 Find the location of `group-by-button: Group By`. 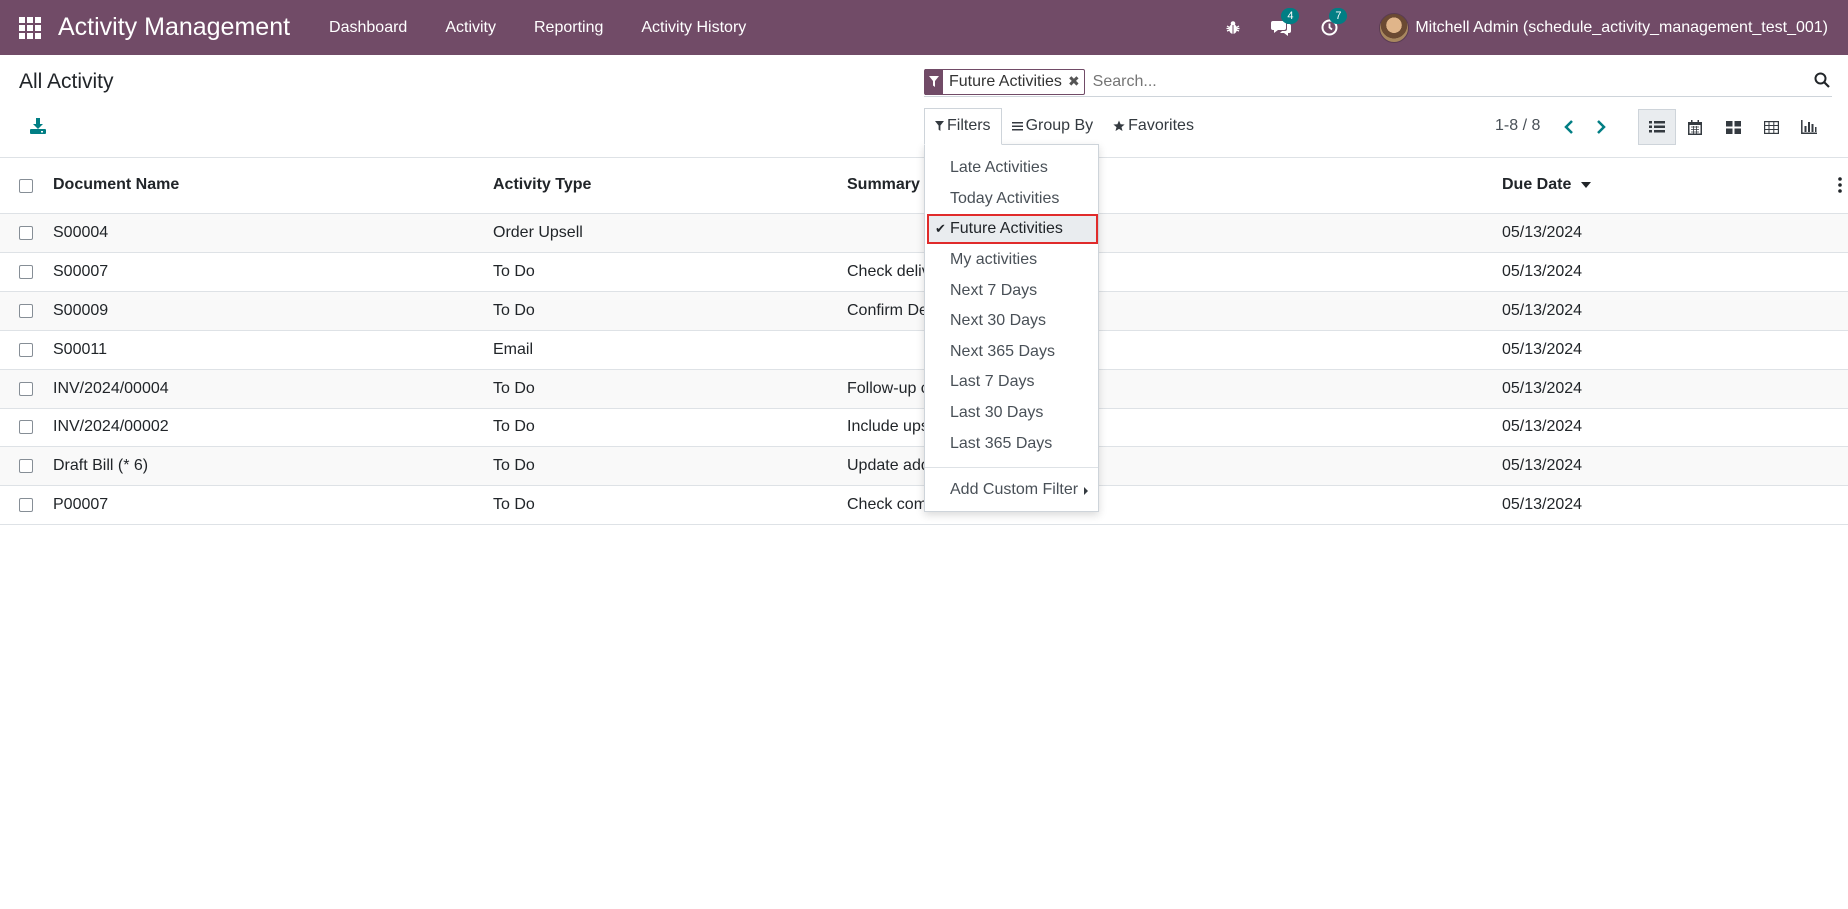

group-by-button: Group By is located at coordinates (1053, 126).